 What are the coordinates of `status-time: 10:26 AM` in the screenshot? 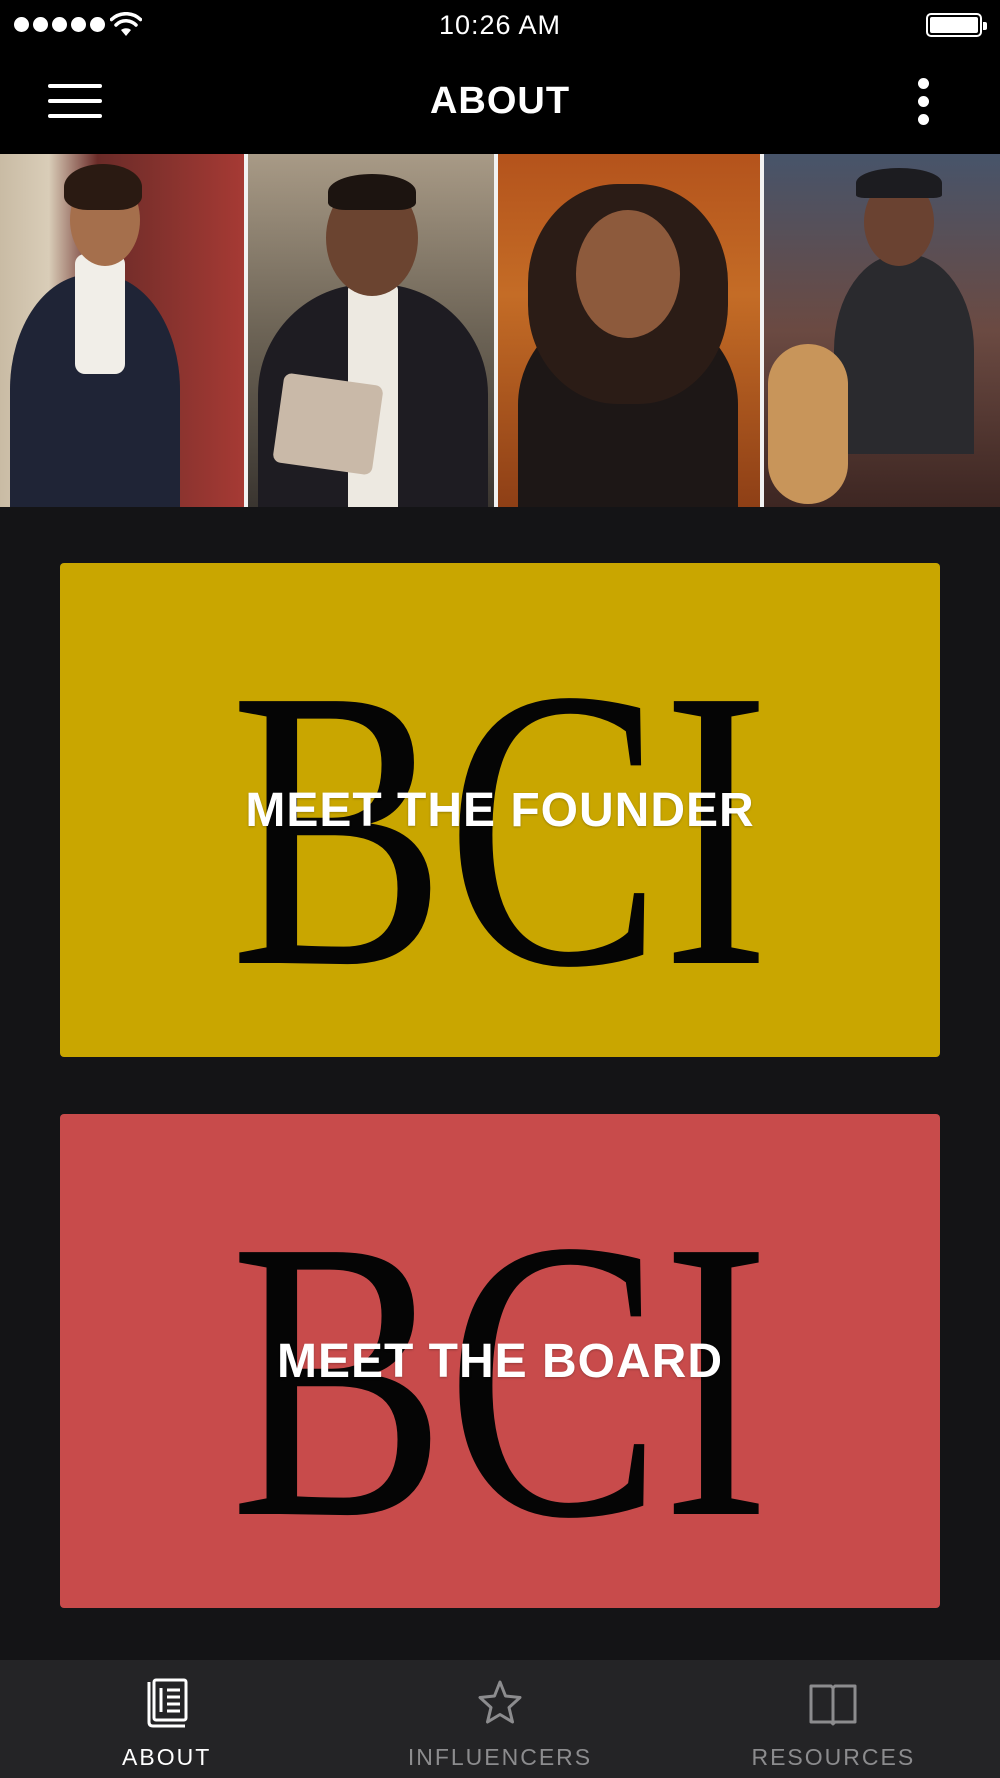 It's located at (500, 25).